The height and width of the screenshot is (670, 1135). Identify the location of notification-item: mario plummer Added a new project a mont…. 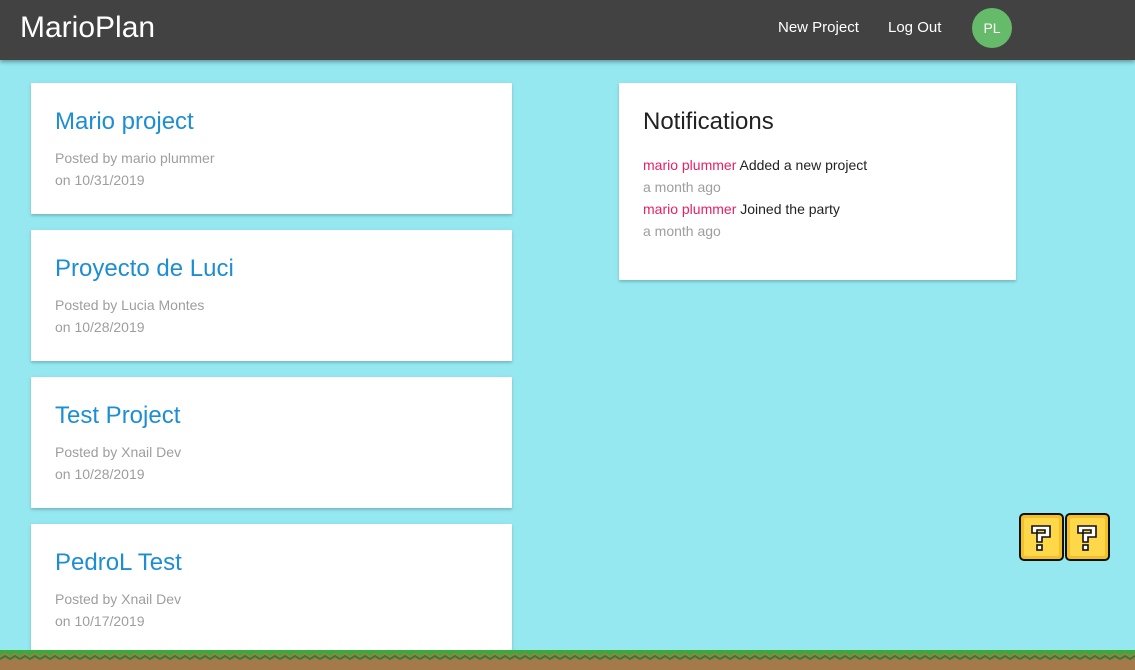
(755, 176).